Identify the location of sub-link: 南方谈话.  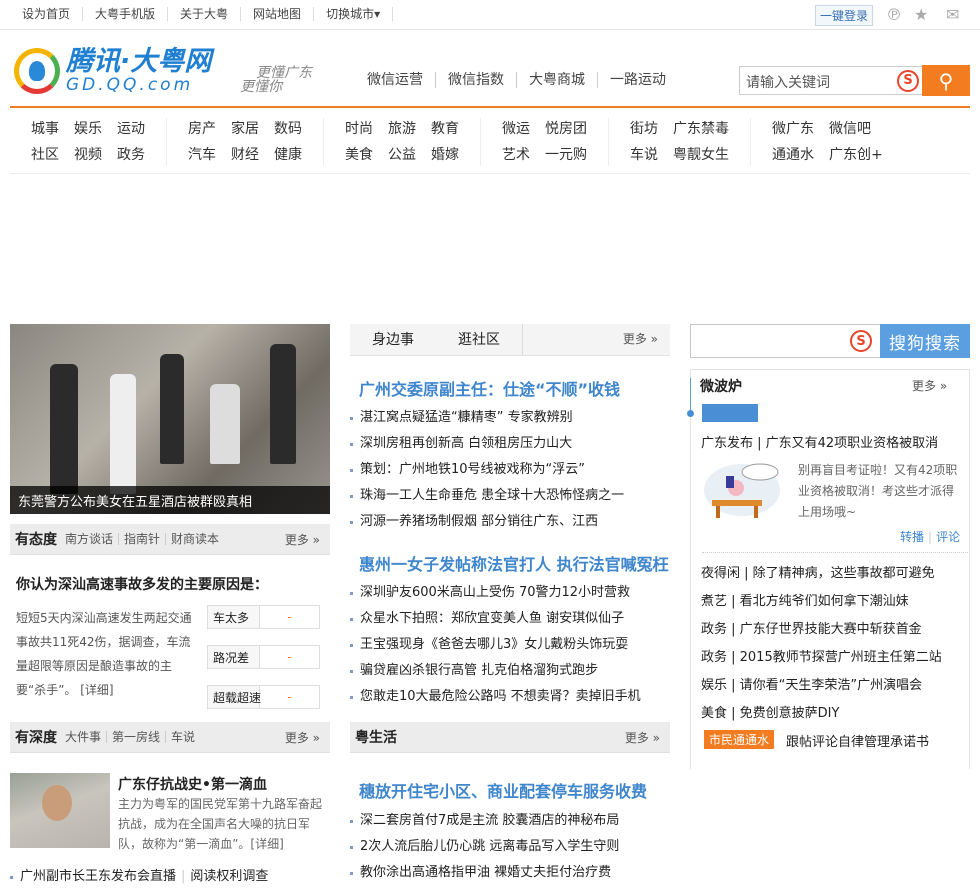
(91, 539).